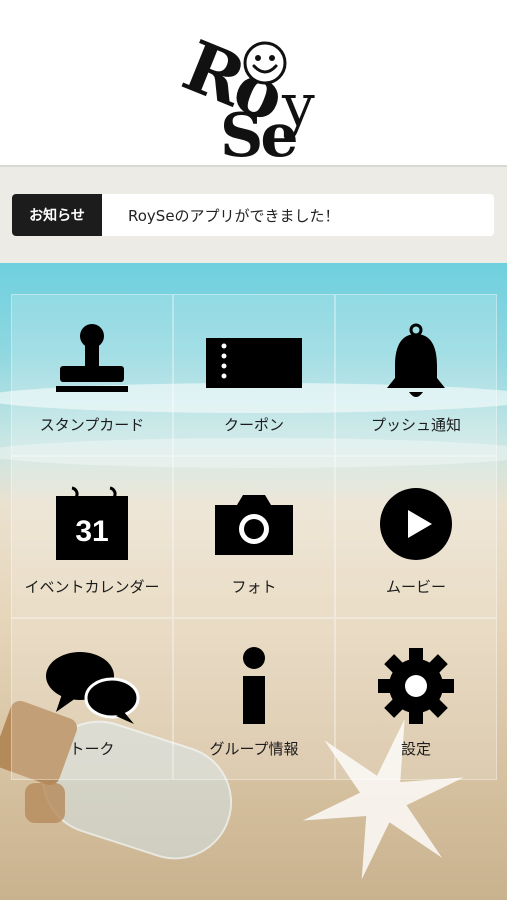 This screenshot has width=507, height=900. What do you see at coordinates (254, 524) in the screenshot?
I see `camera-icon` at bounding box center [254, 524].